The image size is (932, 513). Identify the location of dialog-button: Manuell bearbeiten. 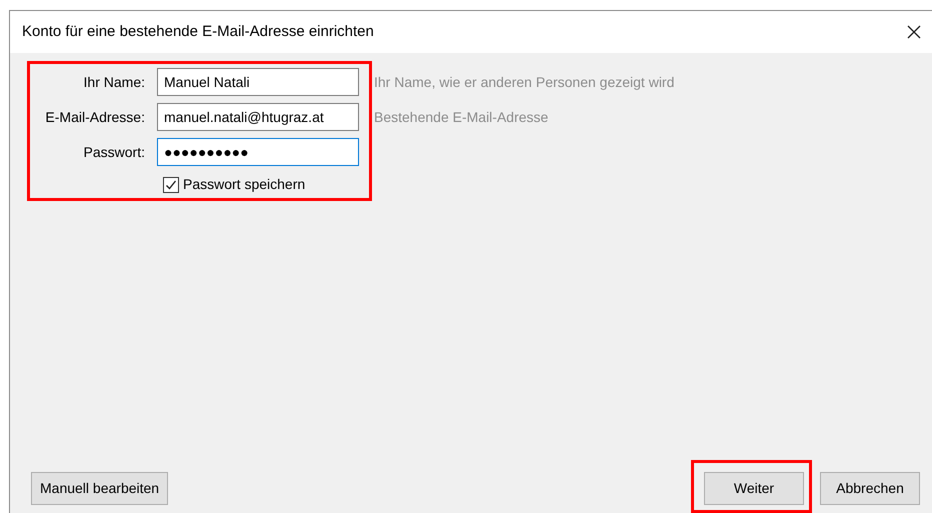
(99, 488).